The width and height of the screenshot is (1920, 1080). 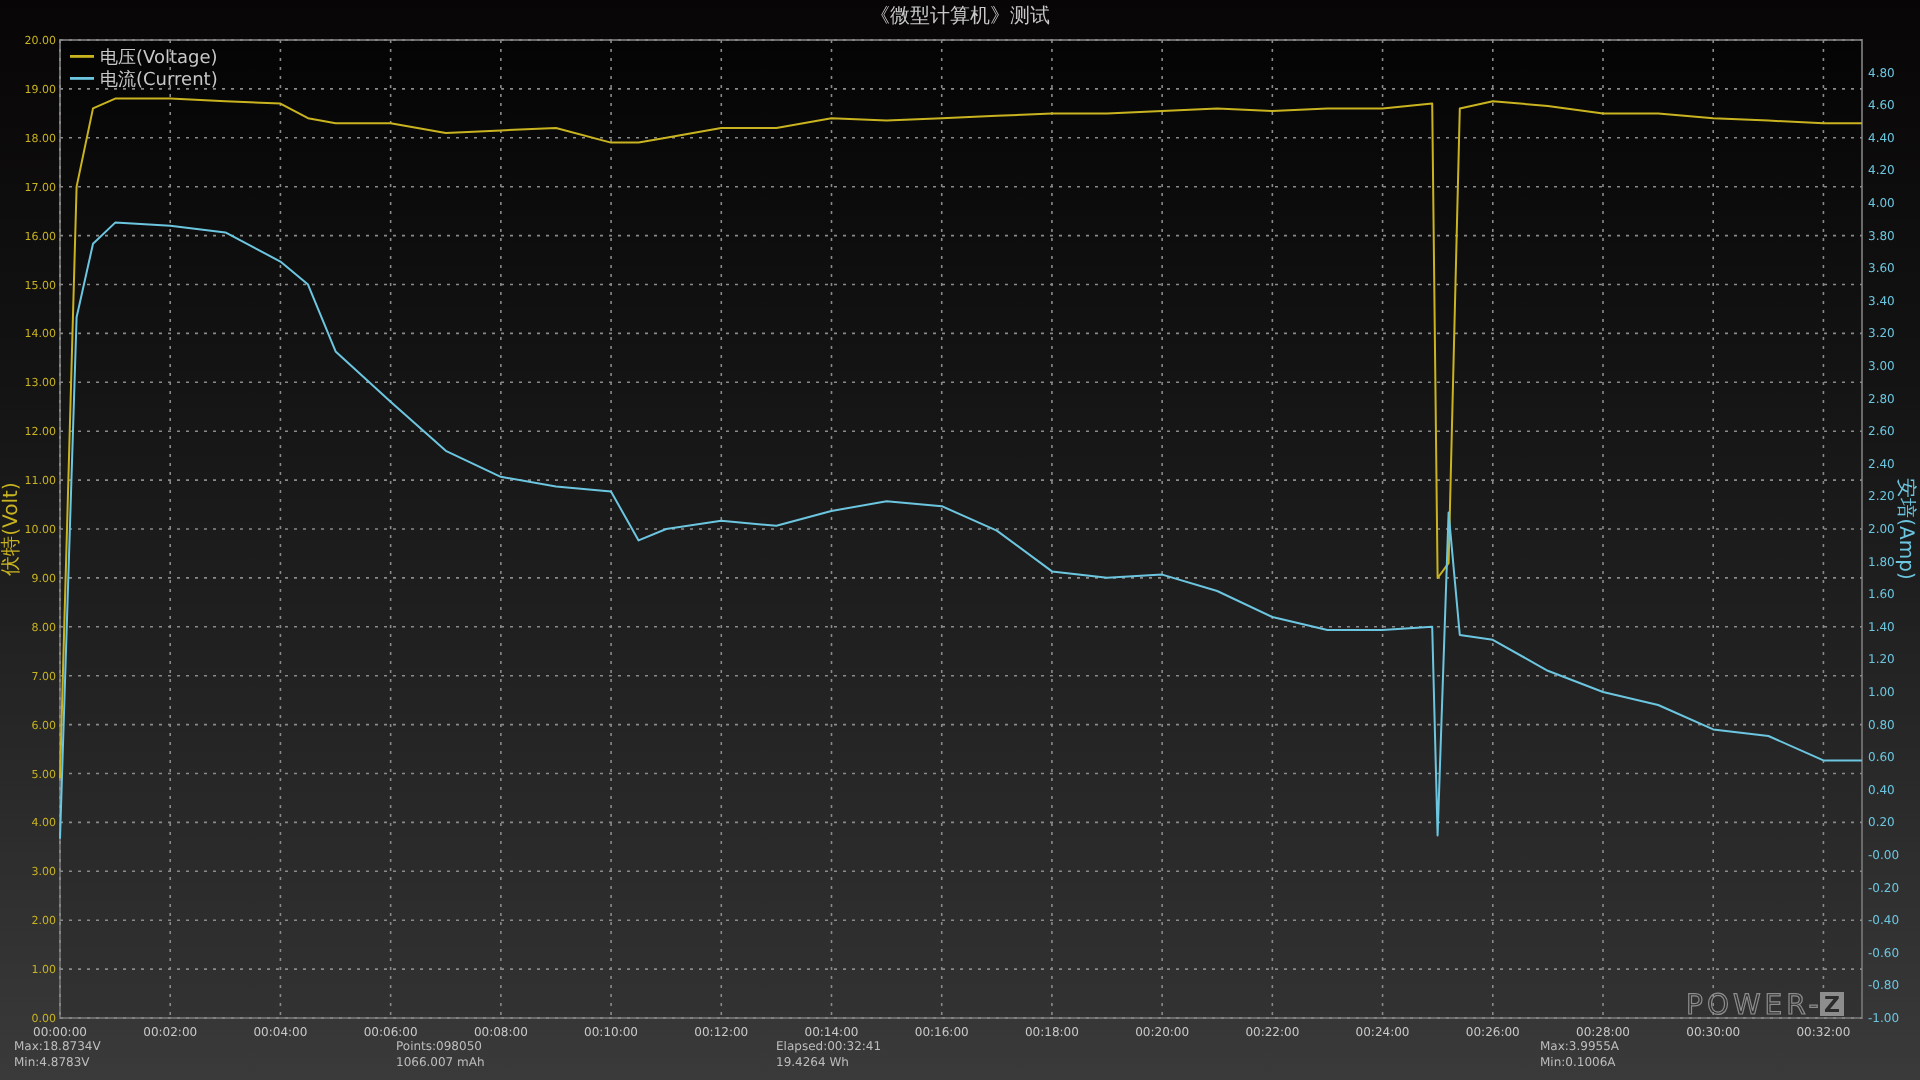 I want to click on legend-label: 电流(Current), so click(x=159, y=81).